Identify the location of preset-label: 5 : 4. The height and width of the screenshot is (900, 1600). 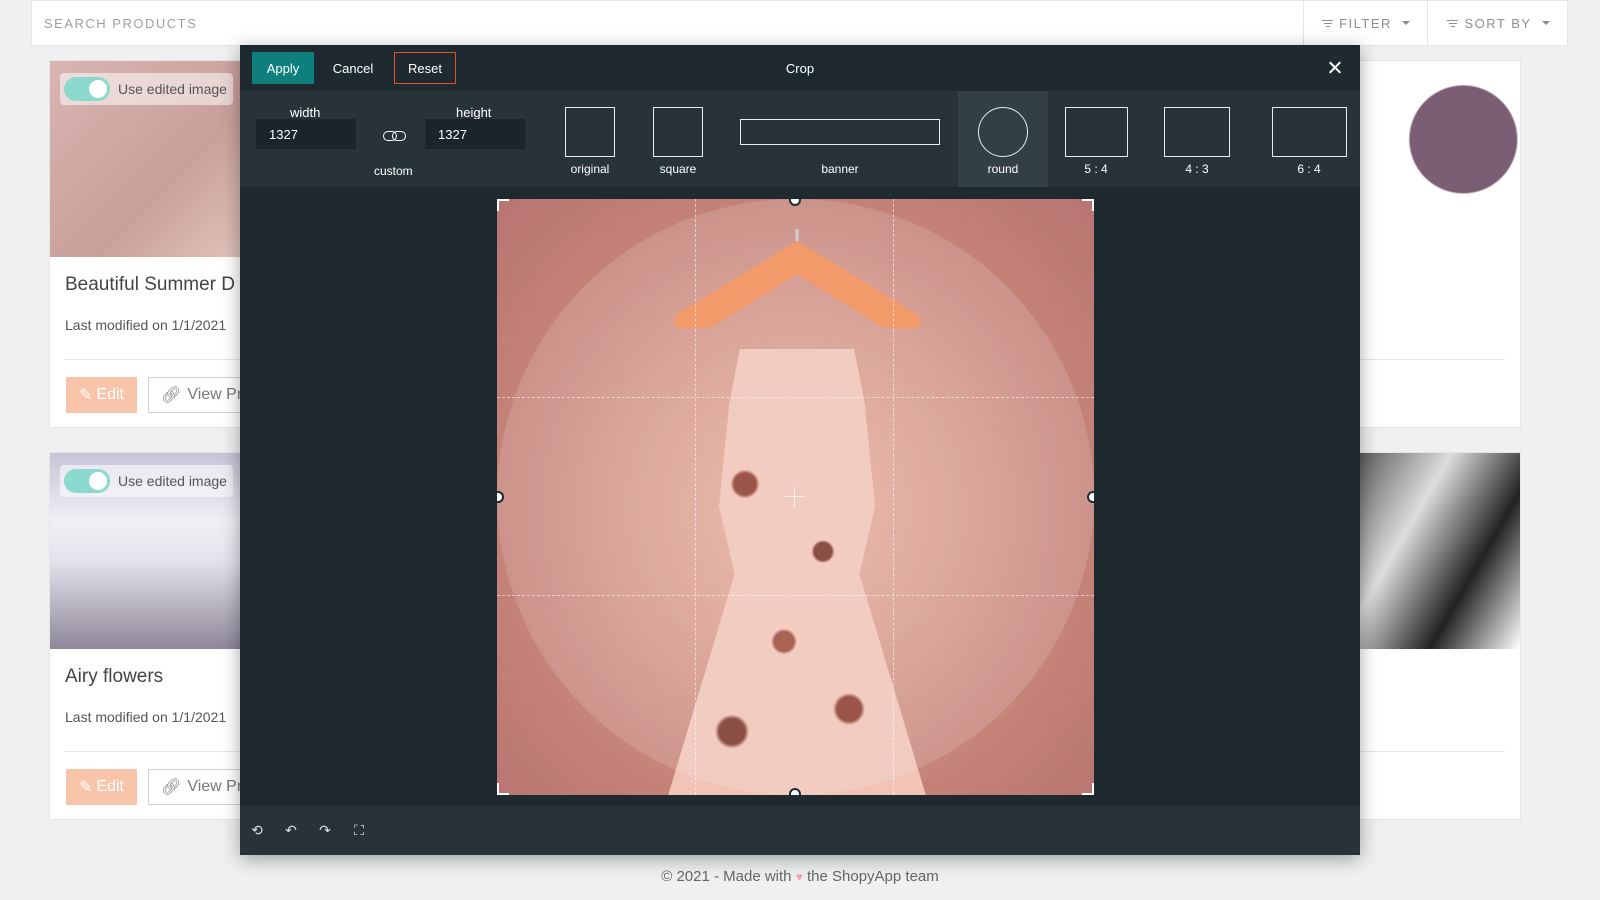
(1096, 169).